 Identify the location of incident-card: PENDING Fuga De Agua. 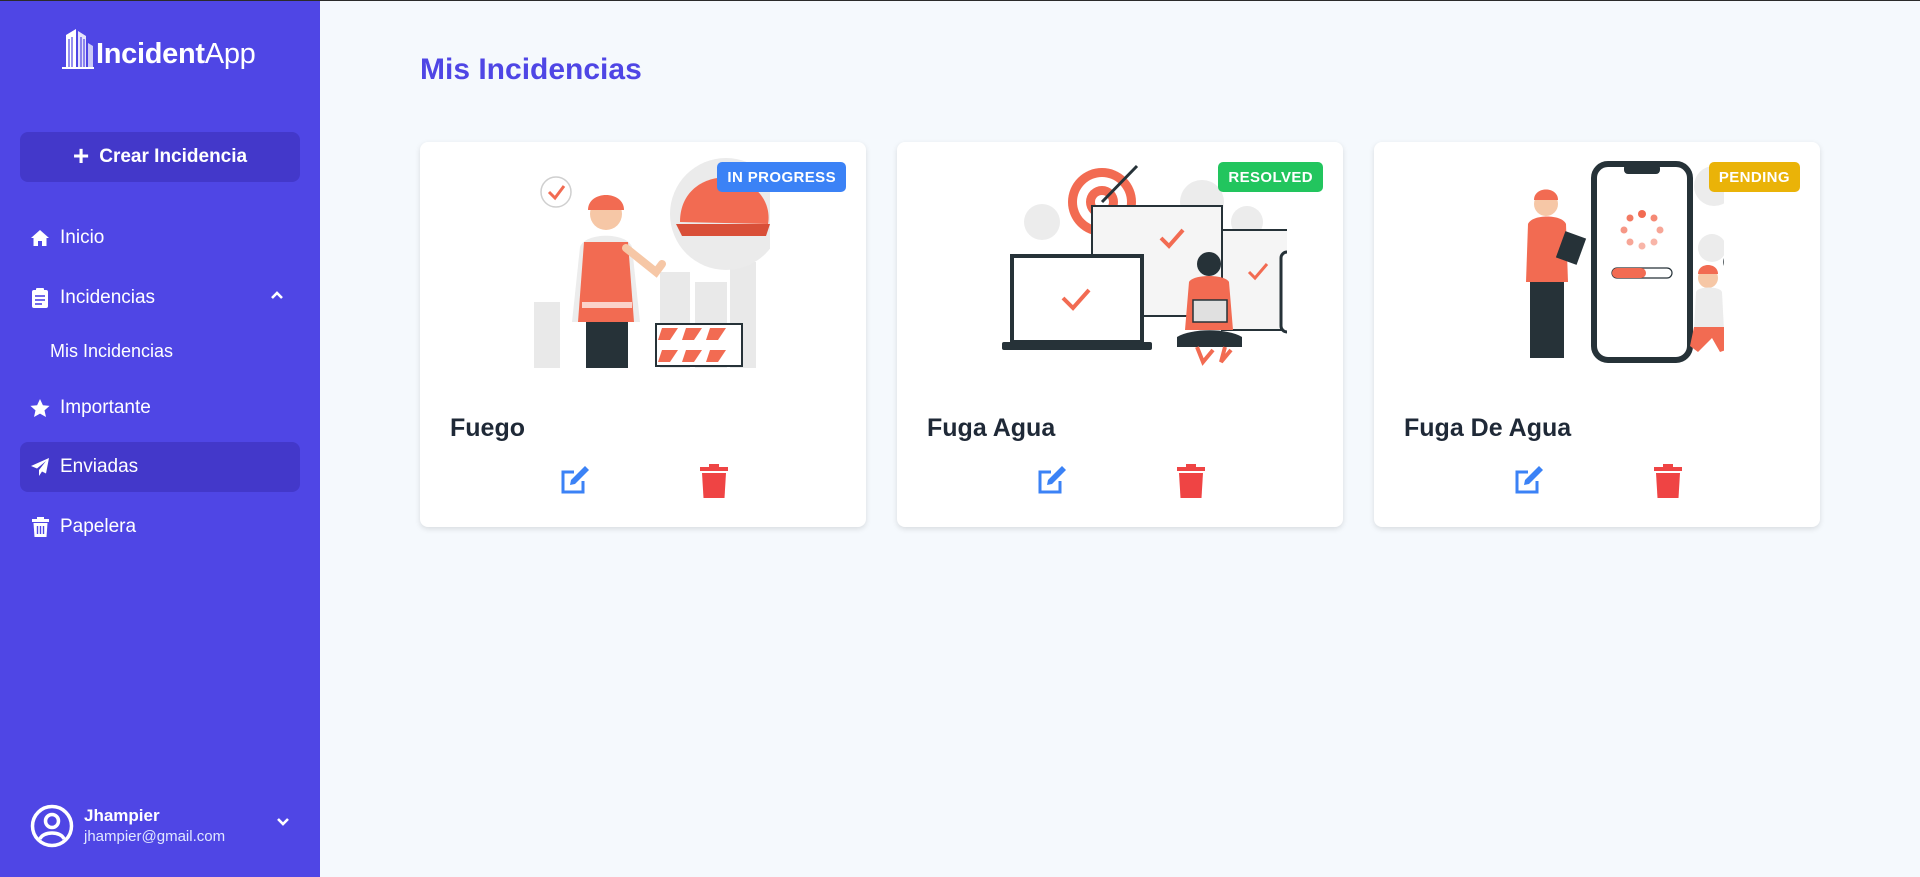
(1597, 334).